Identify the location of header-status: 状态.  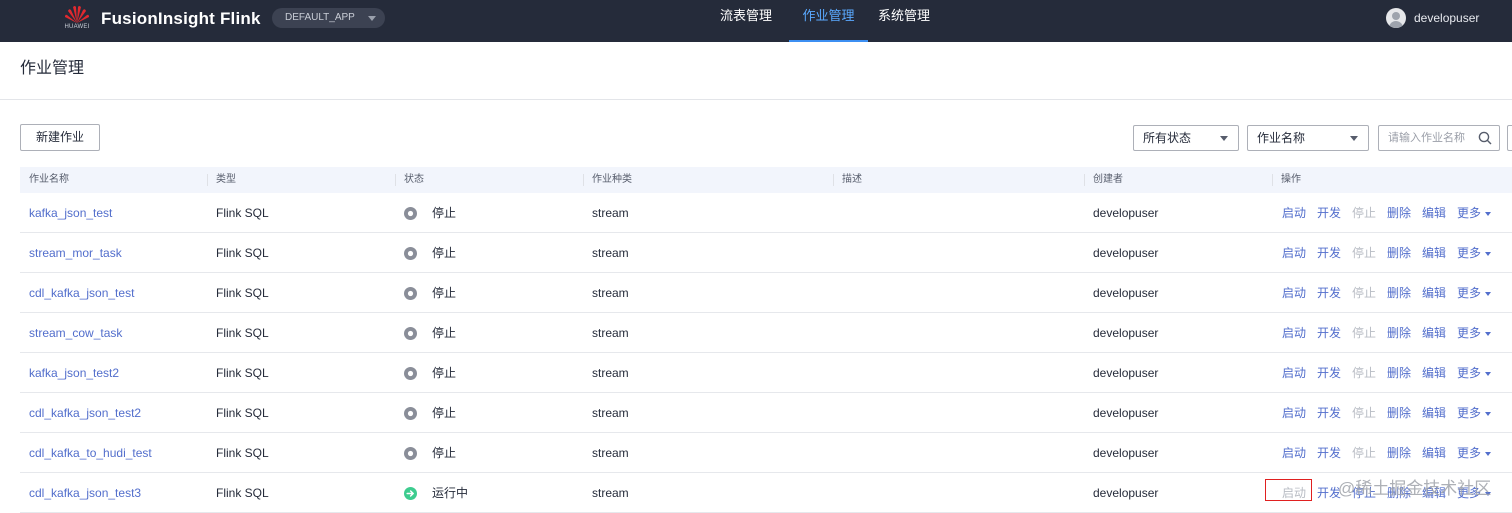
(414, 180).